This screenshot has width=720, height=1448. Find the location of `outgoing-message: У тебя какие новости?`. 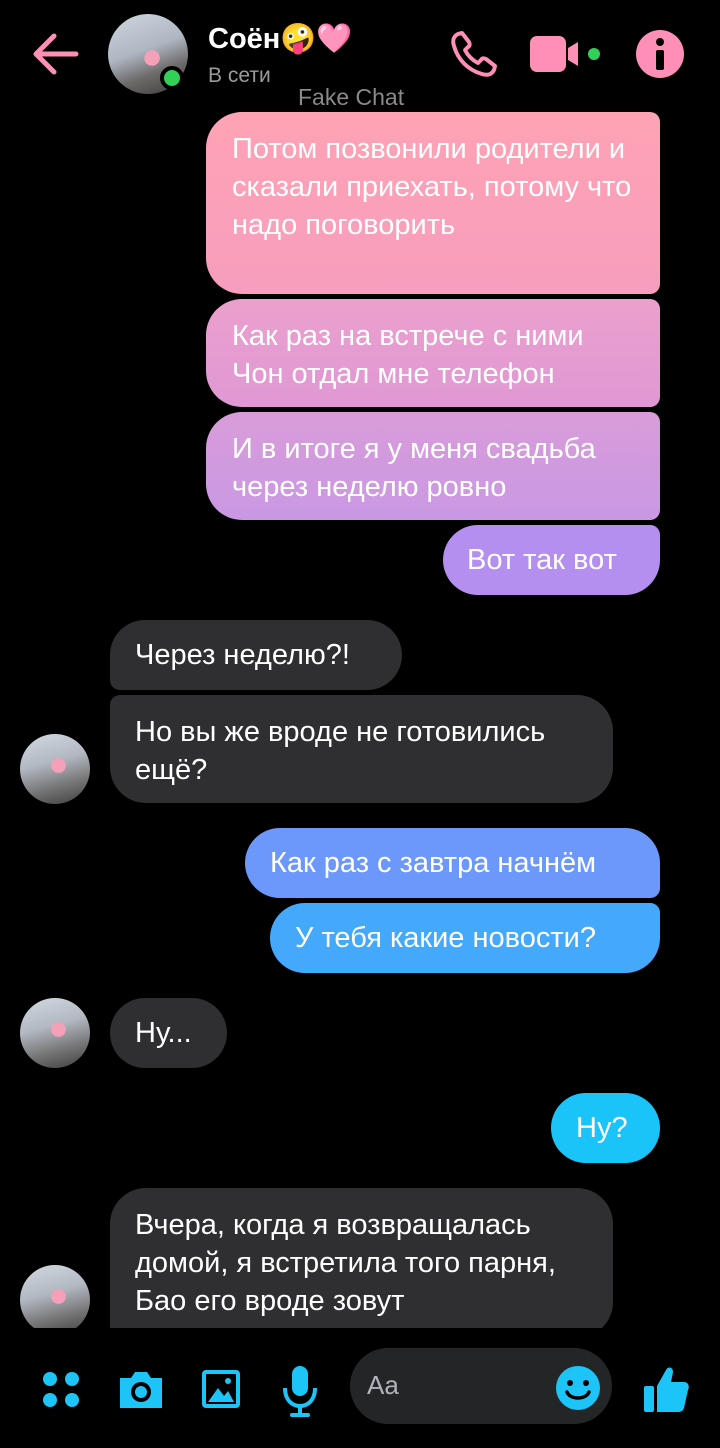

outgoing-message: У тебя какие новости? is located at coordinates (465, 938).